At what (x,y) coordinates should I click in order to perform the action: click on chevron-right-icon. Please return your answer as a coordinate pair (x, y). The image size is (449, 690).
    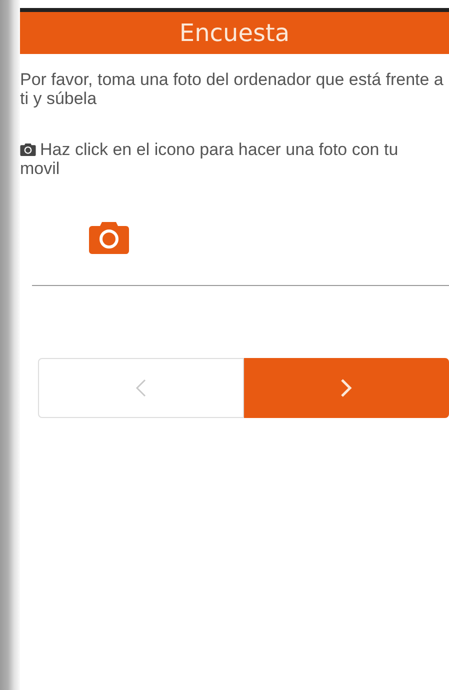
    Looking at the image, I should click on (346, 388).